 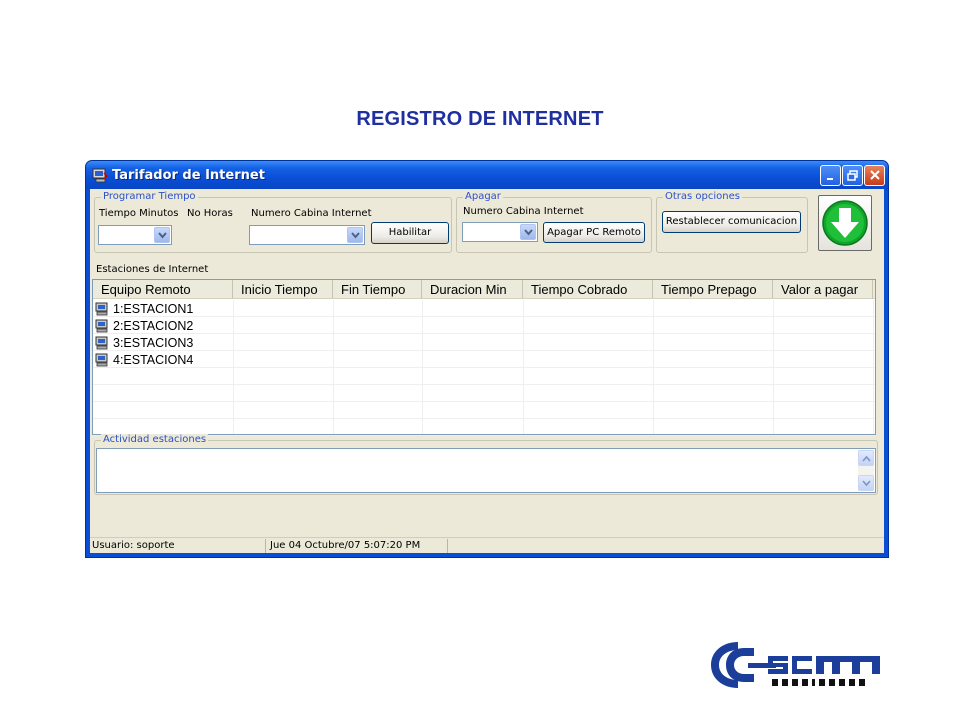 I want to click on actividad-estaciones-group: Actividad estaciones, so click(x=486, y=464).